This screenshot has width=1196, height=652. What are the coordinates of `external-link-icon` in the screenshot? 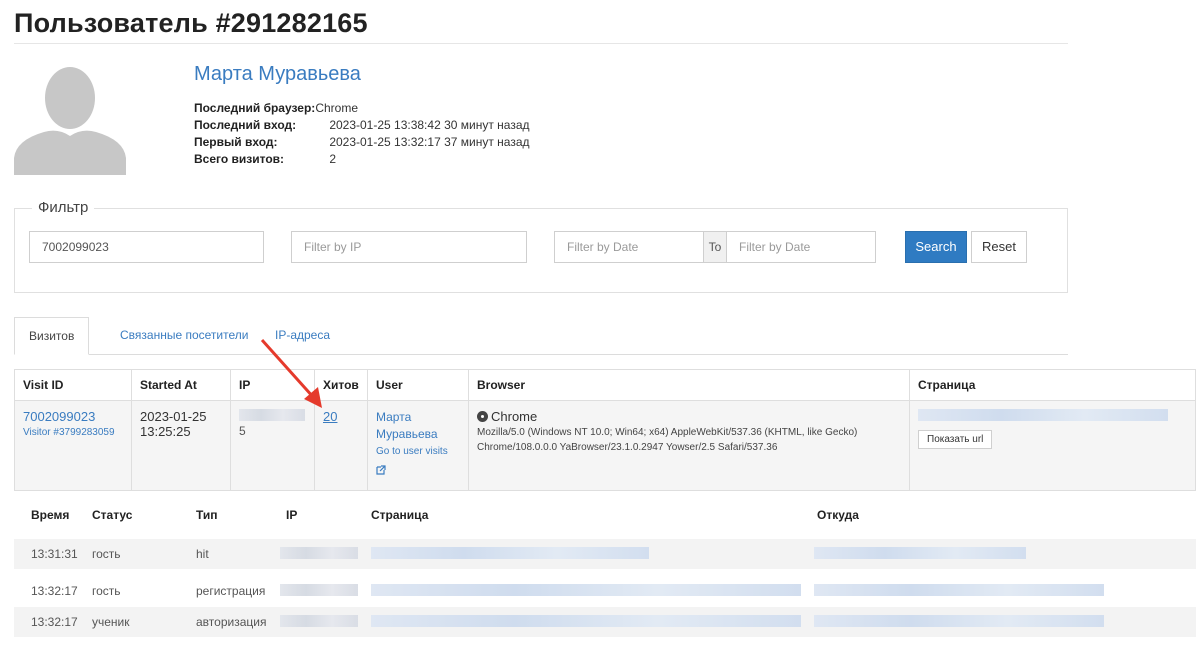 It's located at (381, 470).